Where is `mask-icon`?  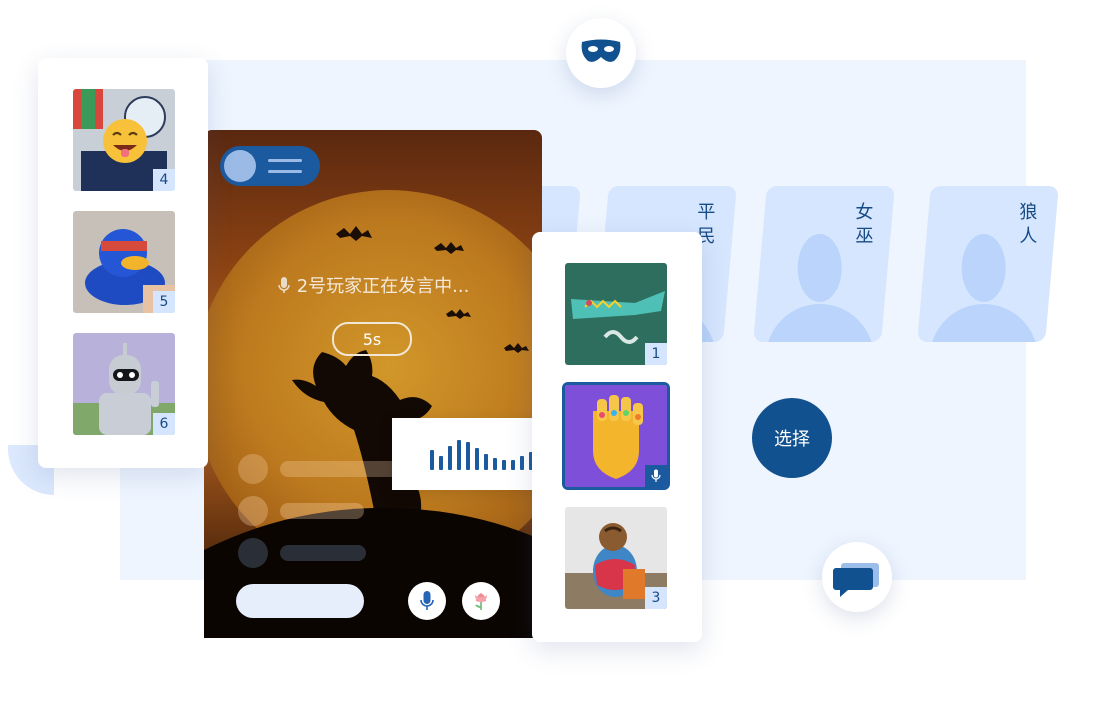
mask-icon is located at coordinates (601, 50).